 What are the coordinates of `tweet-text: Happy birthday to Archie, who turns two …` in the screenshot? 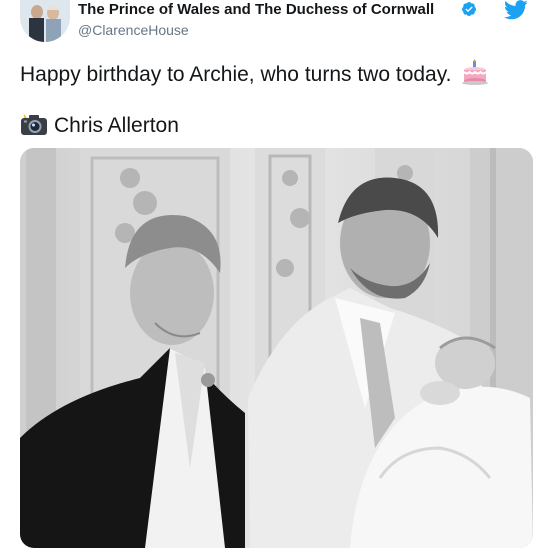 It's located at (254, 73).